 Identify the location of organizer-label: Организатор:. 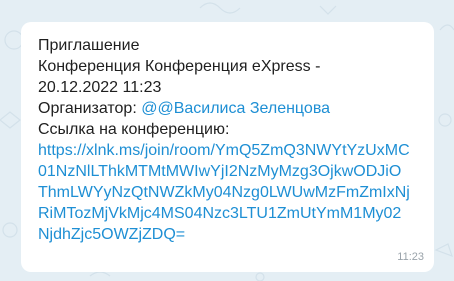
(90, 108).